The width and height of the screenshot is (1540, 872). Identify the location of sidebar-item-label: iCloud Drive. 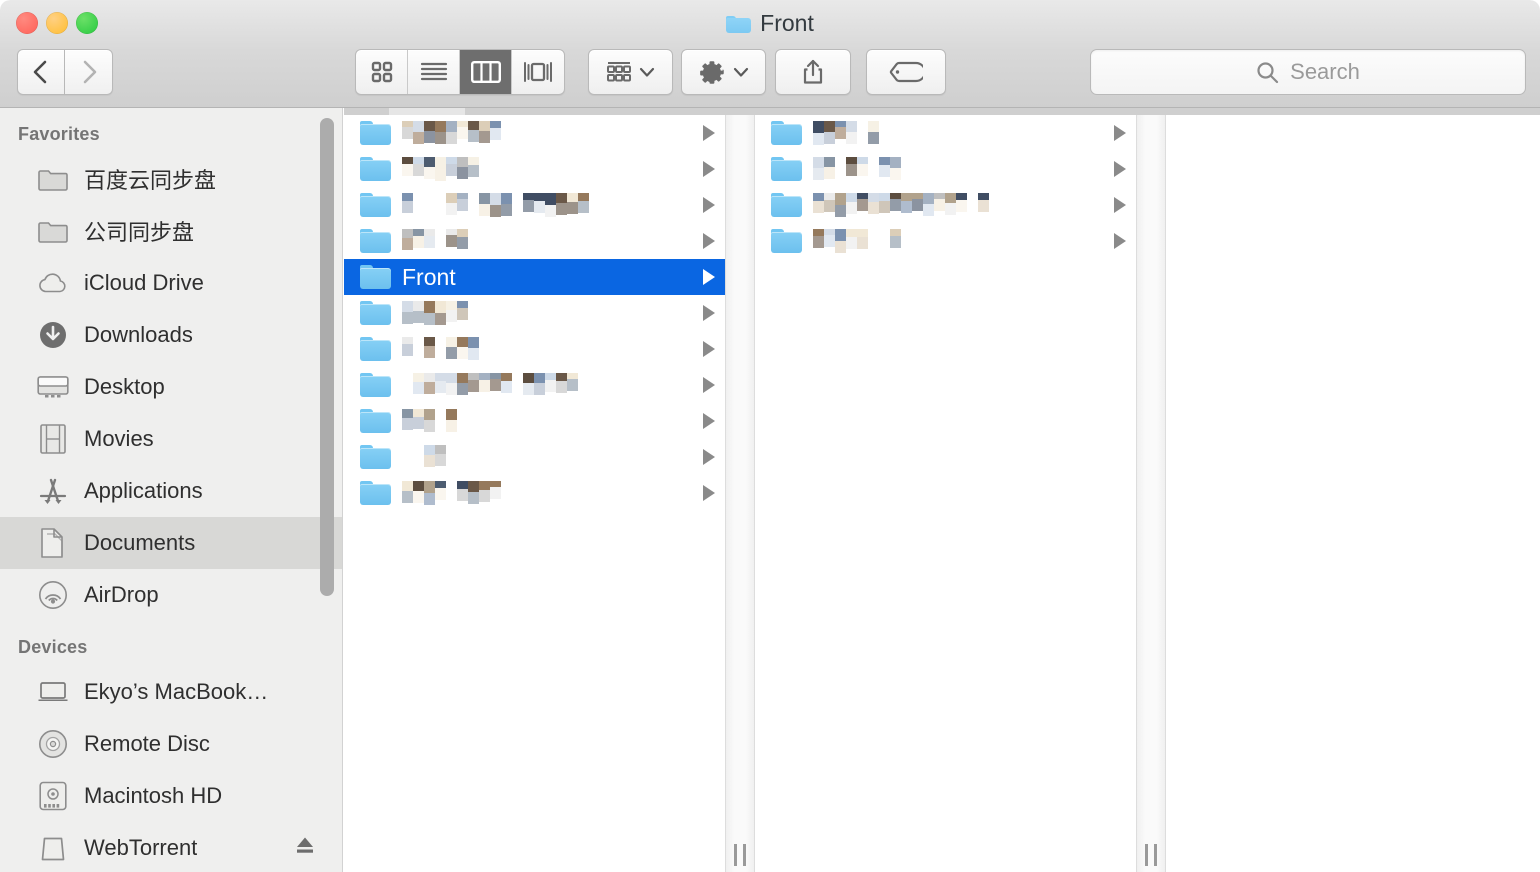
(144, 282).